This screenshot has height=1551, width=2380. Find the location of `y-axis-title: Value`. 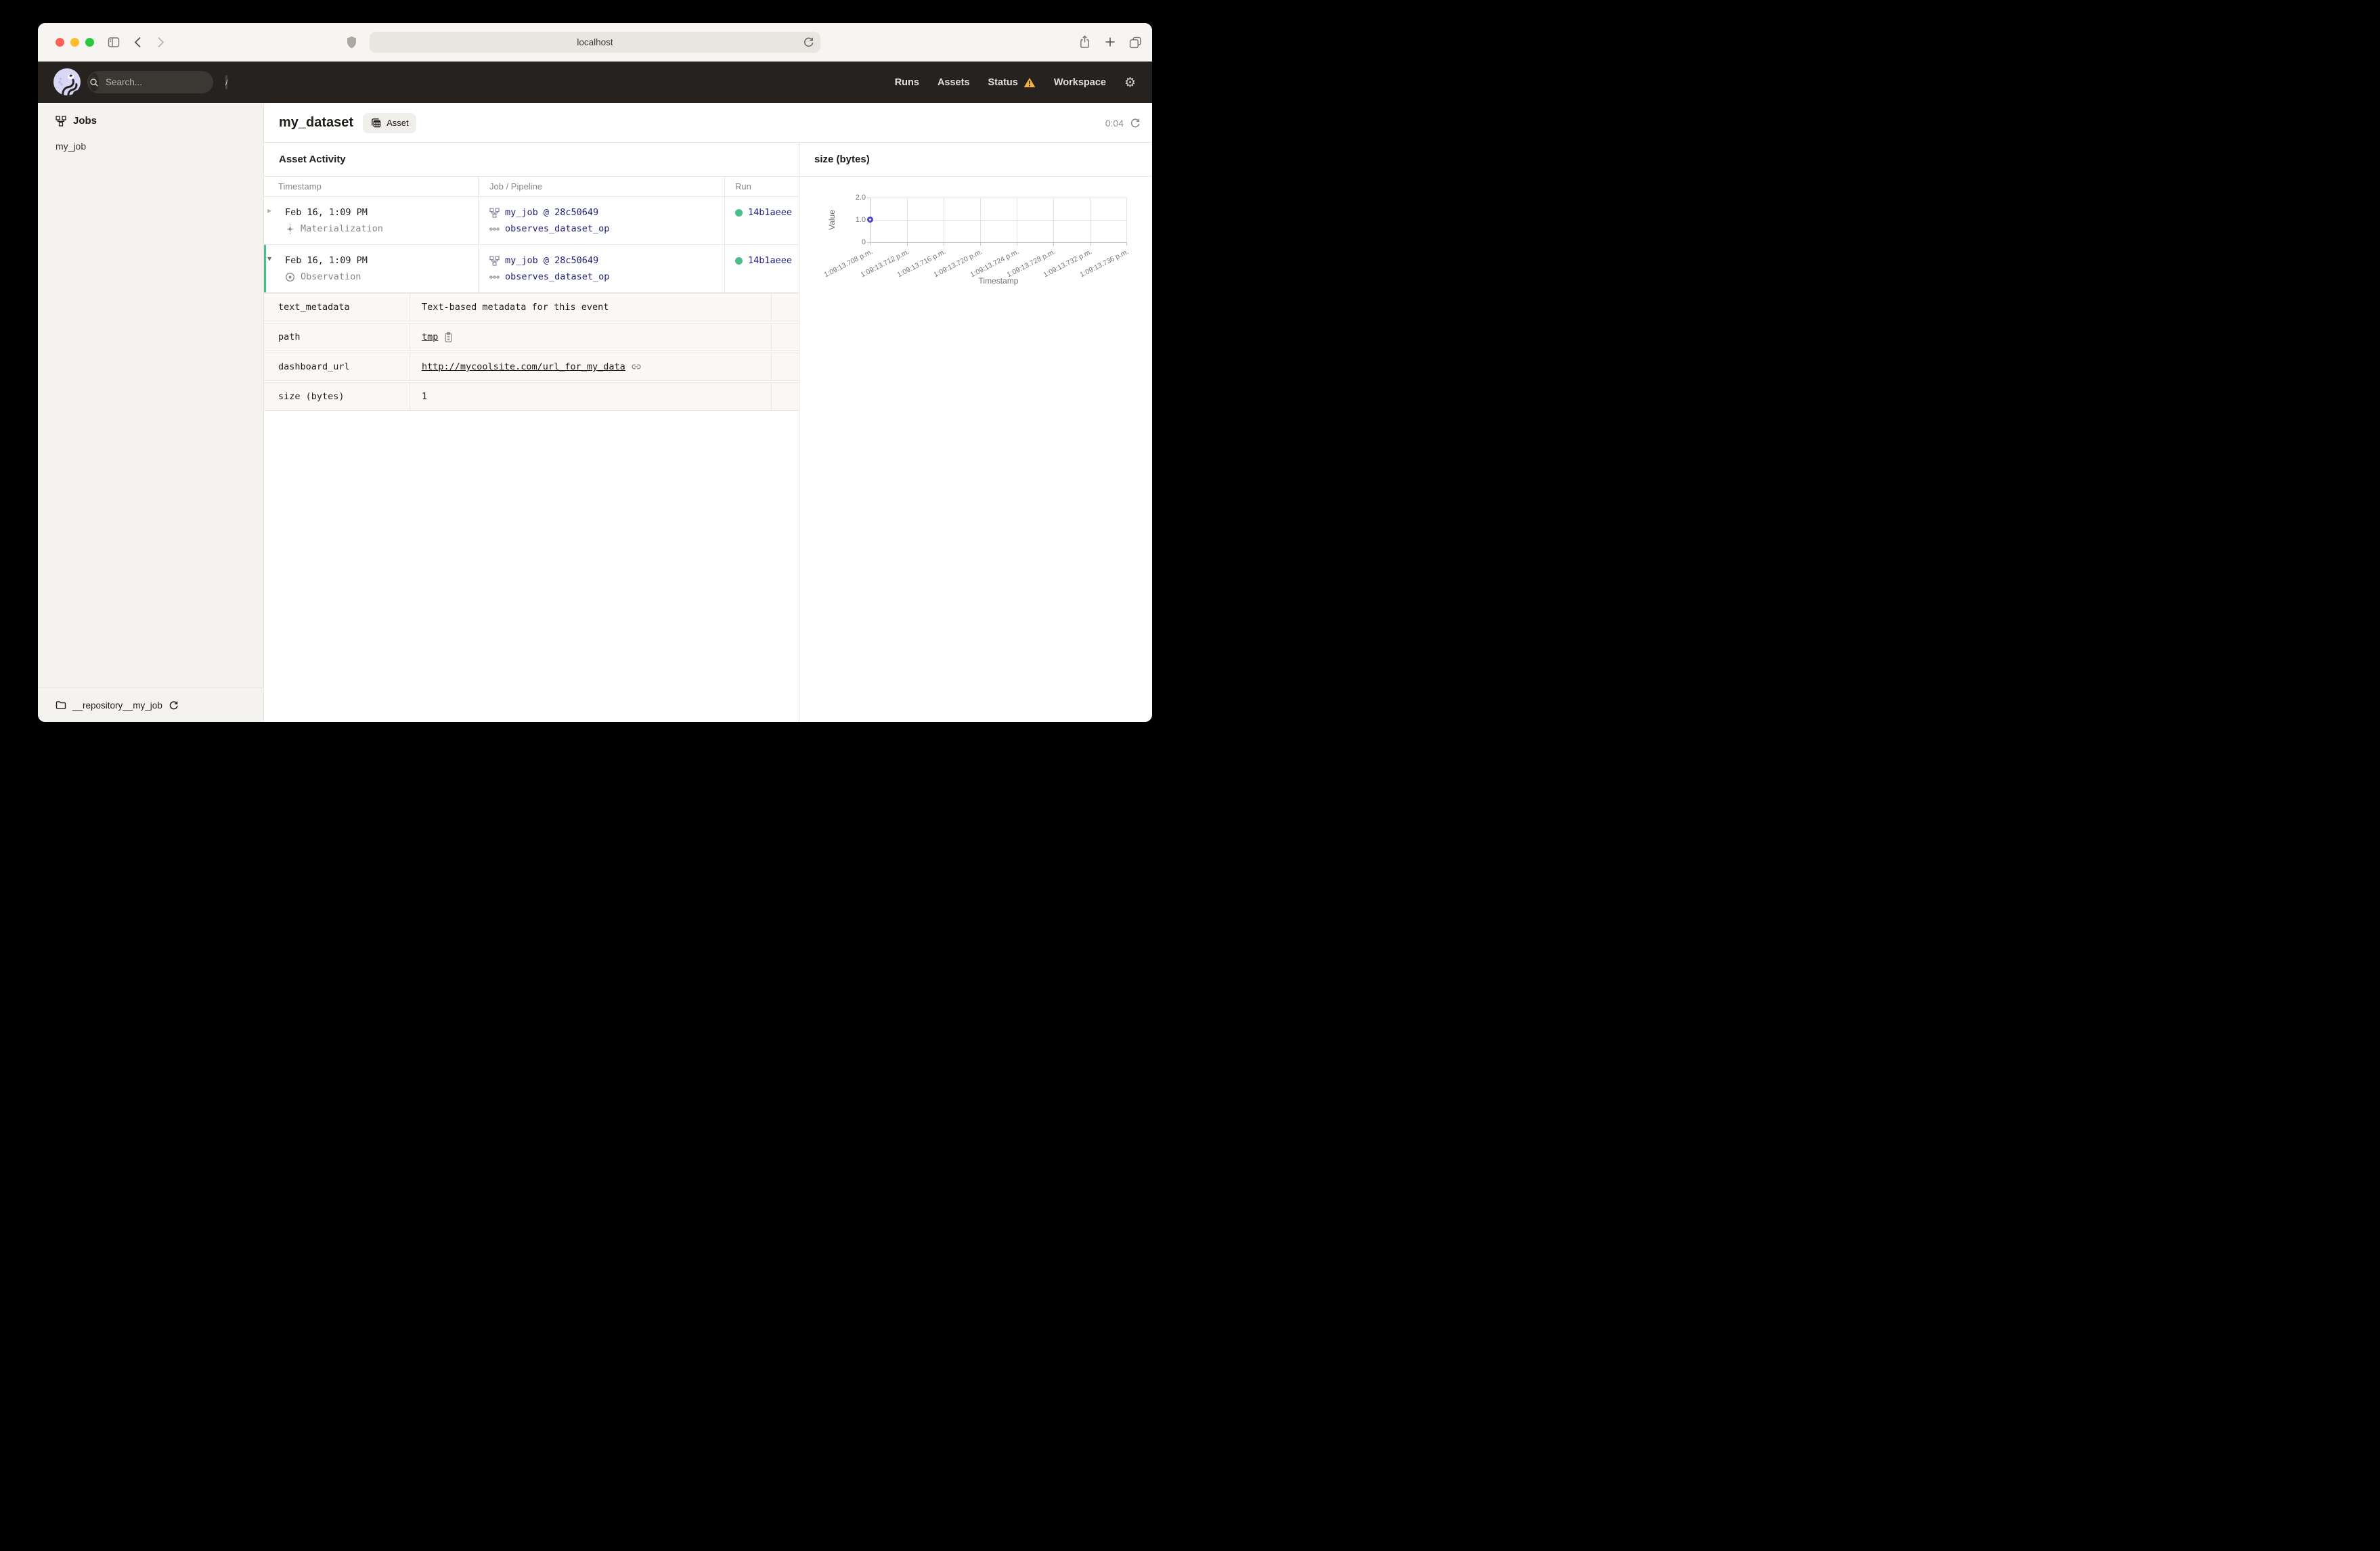

y-axis-title: Value is located at coordinates (832, 220).